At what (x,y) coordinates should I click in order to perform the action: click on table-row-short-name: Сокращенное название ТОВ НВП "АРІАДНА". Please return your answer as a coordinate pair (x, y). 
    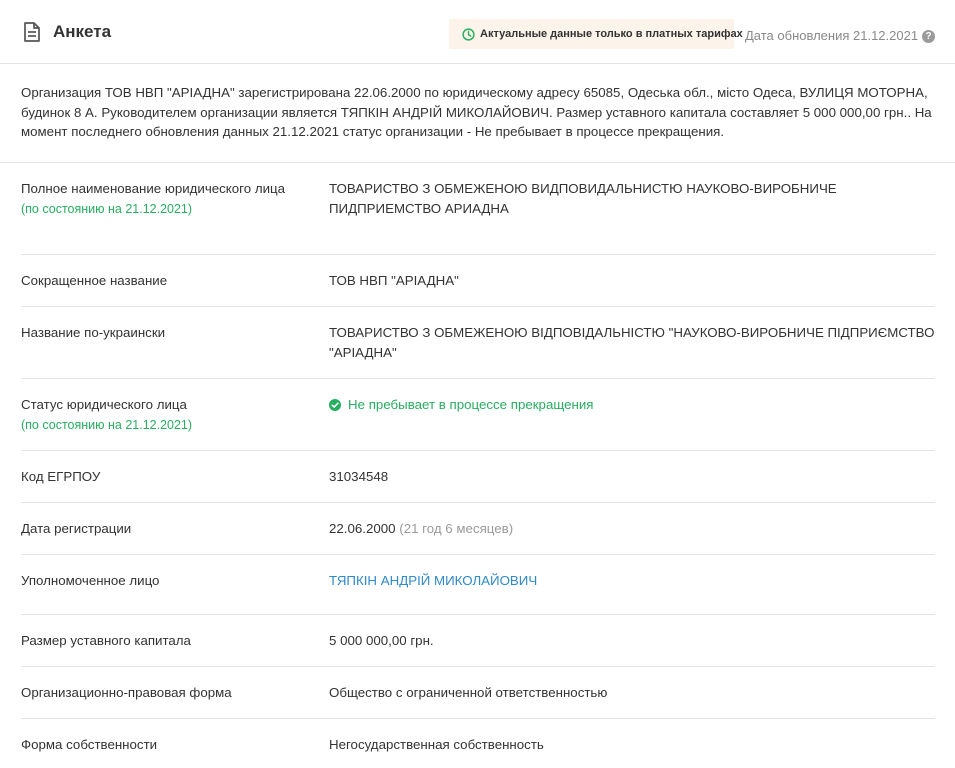
    Looking at the image, I should click on (478, 281).